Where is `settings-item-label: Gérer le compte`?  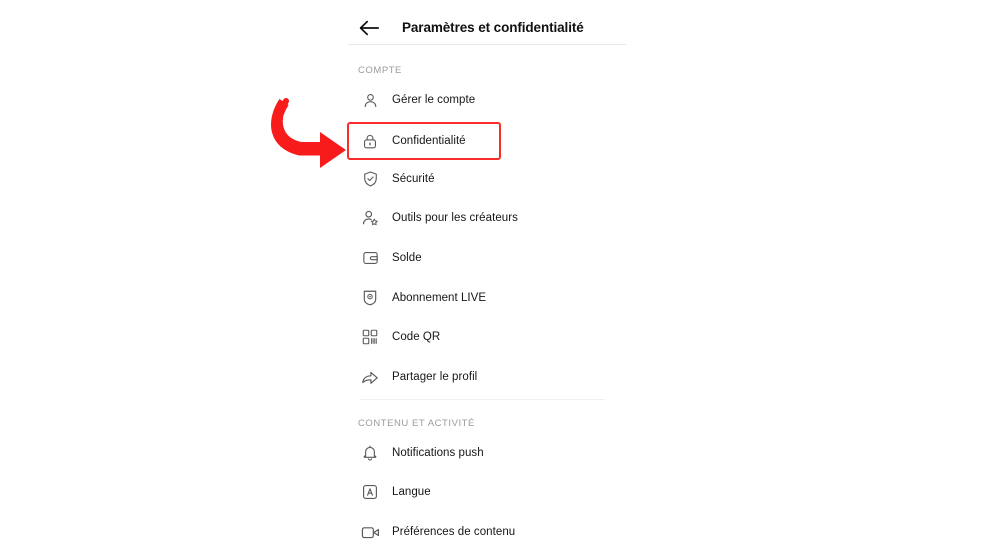 settings-item-label: Gérer le compte is located at coordinates (434, 100).